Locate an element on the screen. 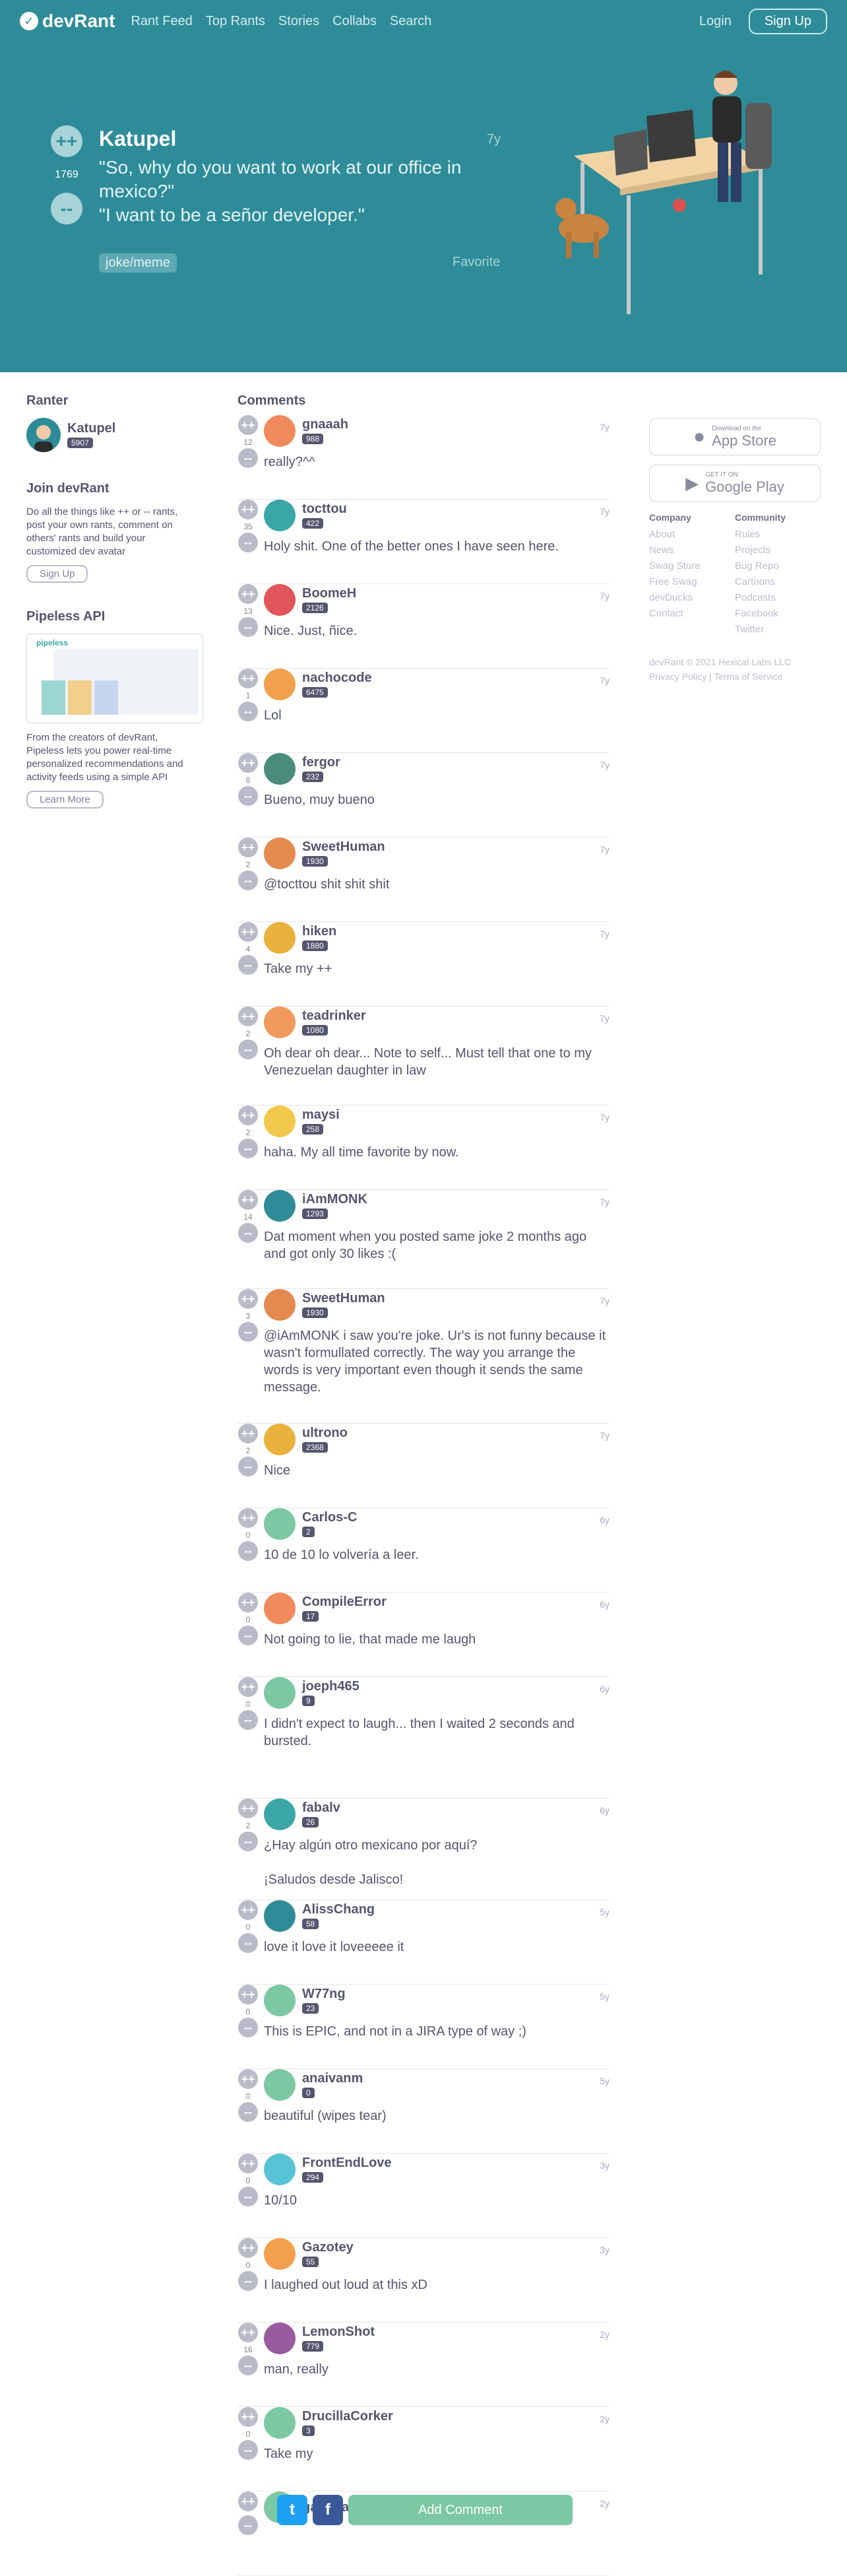 The height and width of the screenshot is (2576, 847). nav-collabs: Collabs is located at coordinates (354, 21).